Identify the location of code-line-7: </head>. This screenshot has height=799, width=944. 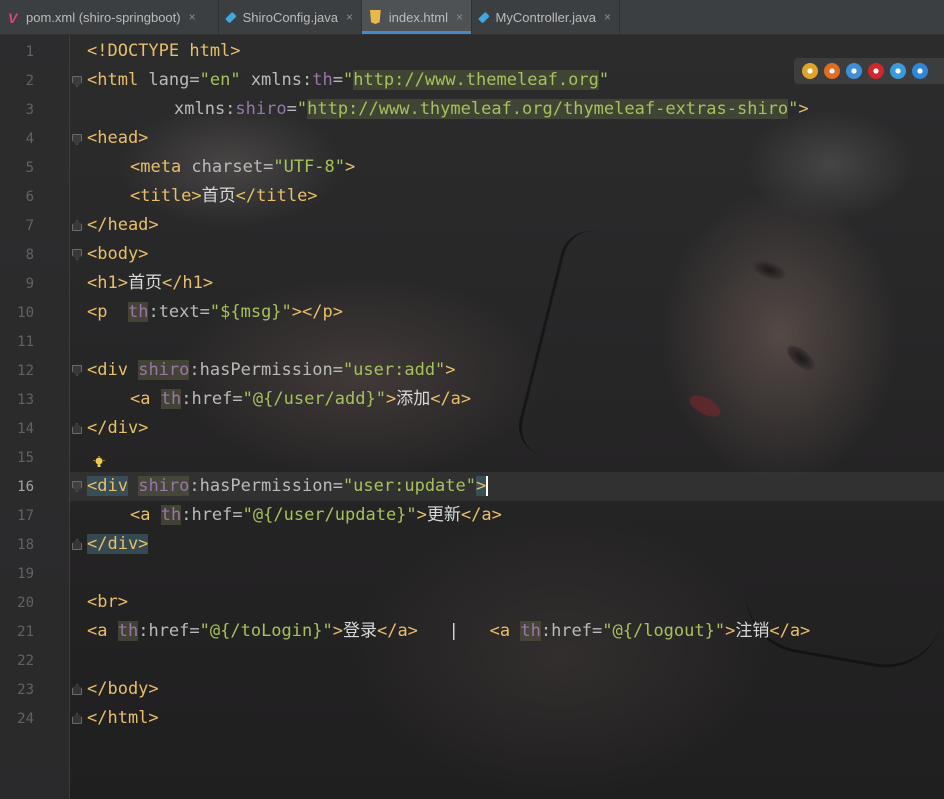
(123, 225).